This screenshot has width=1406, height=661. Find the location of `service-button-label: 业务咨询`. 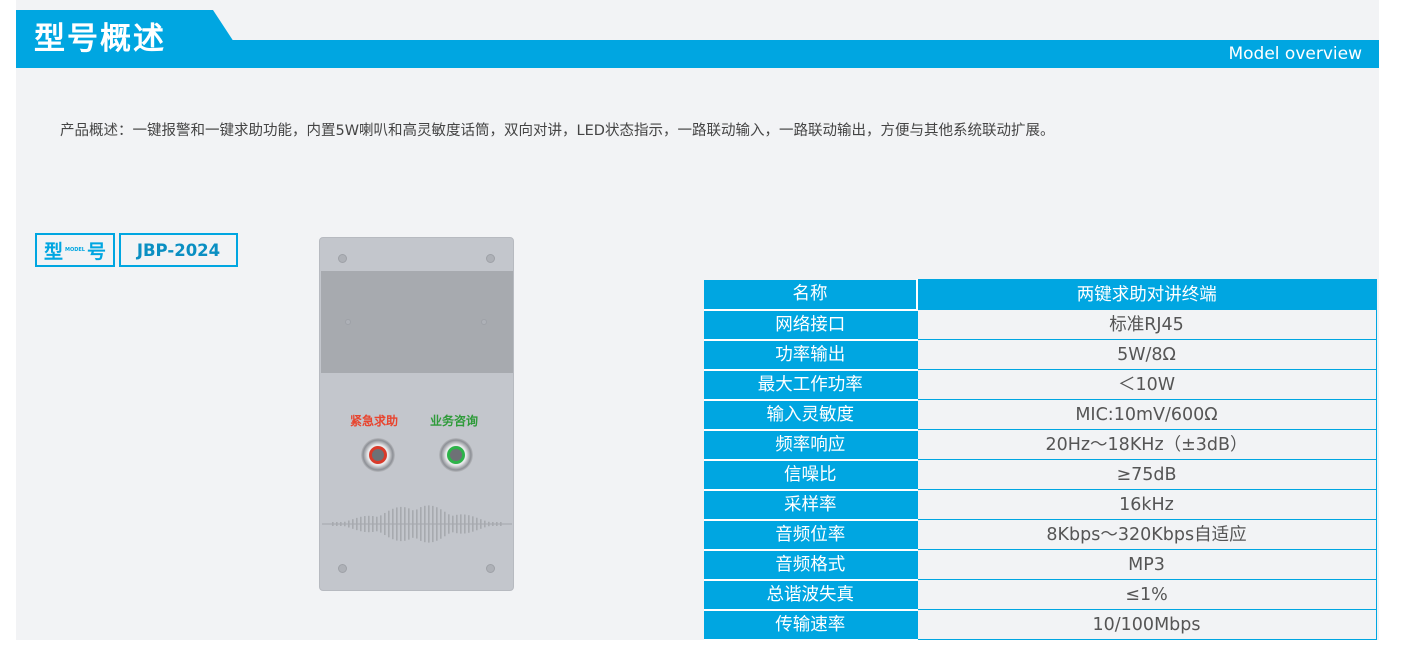

service-button-label: 业务咨询 is located at coordinates (454, 421).